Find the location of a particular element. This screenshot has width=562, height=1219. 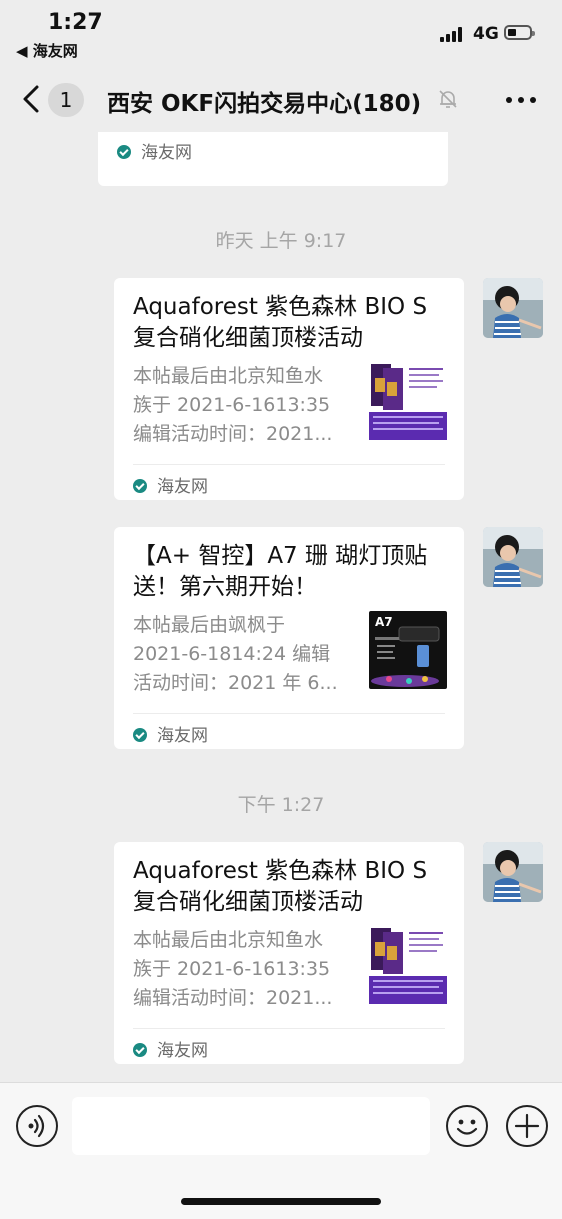

desc-line: 2021-6-1814:24 编辑 is located at coordinates (232, 654).